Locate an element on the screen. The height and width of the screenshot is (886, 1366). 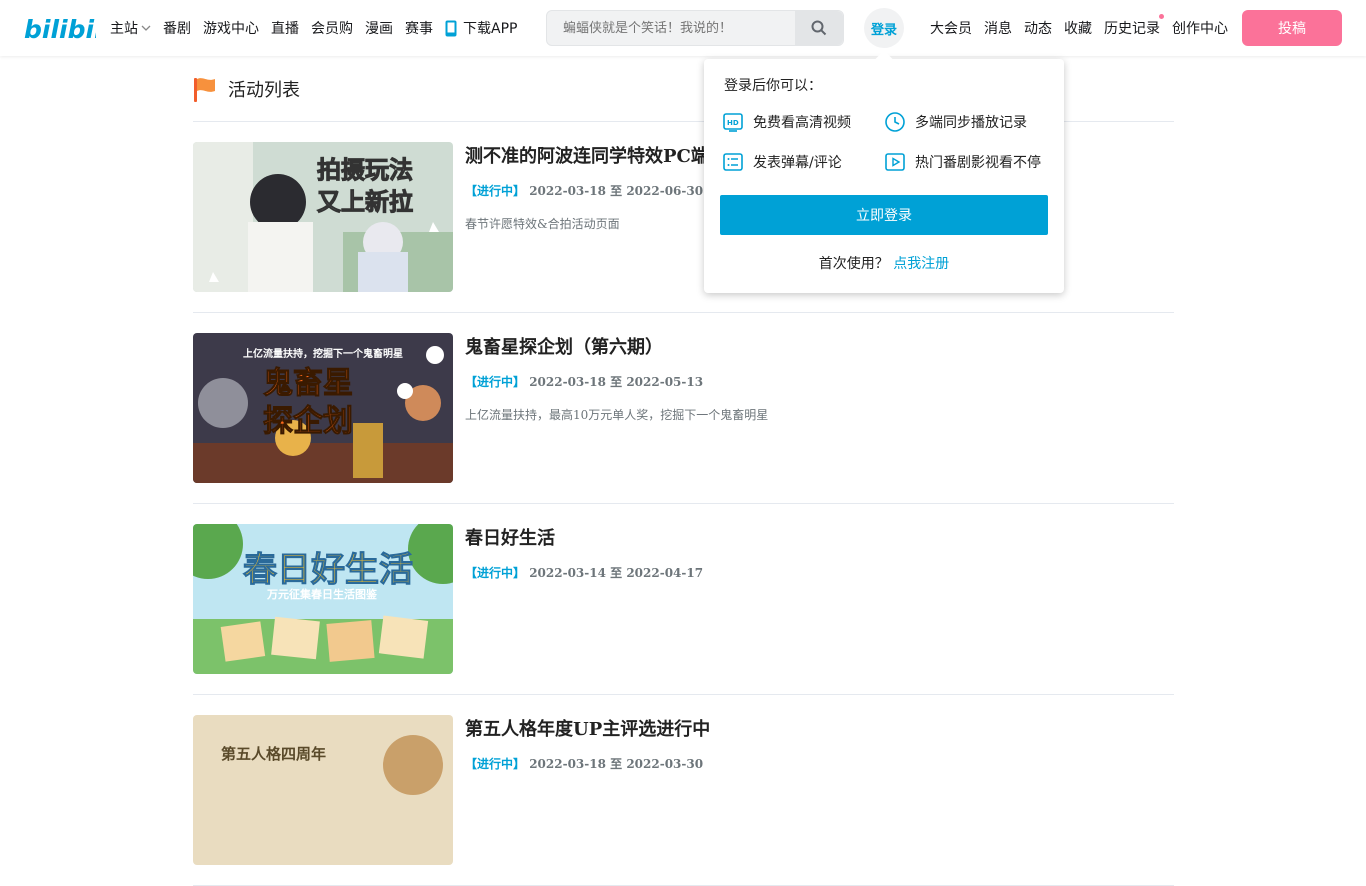
activity-title: 春日好生活 is located at coordinates (510, 537).